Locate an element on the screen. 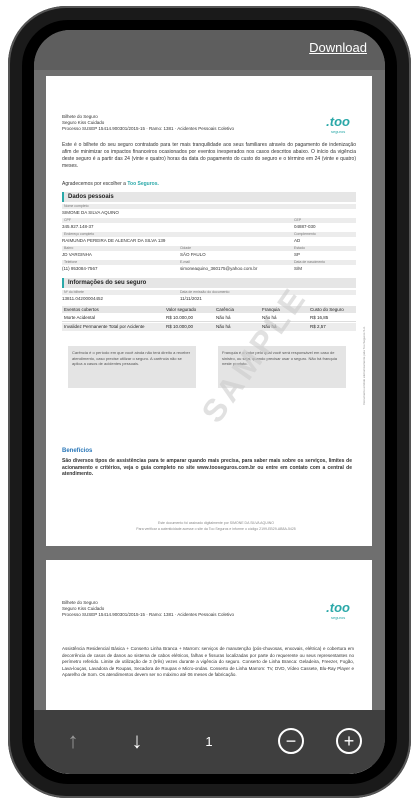 Image resolution: width=419 pixels, height=802 pixels. field-label-cpf: CPF is located at coordinates (67, 220).